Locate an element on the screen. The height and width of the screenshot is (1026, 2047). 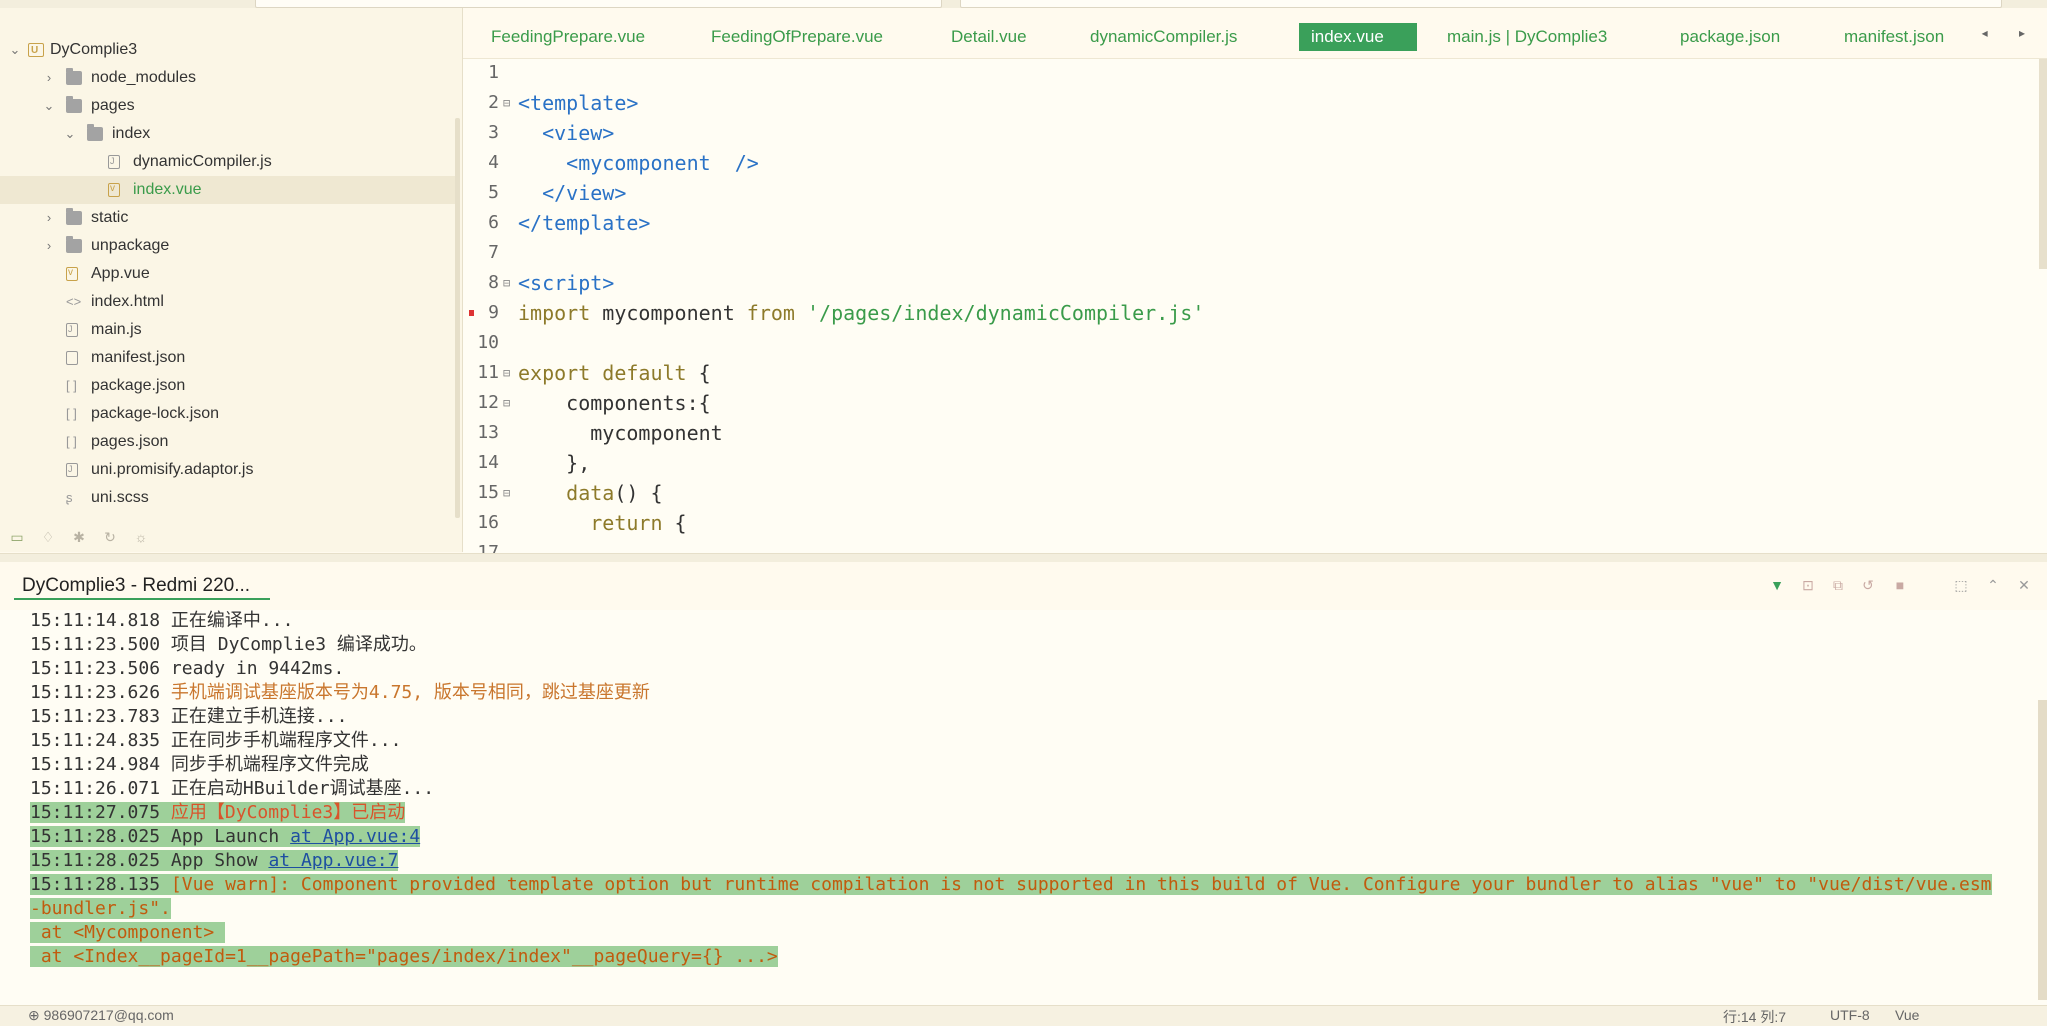
code-text: <view> is located at coordinates (566, 133).